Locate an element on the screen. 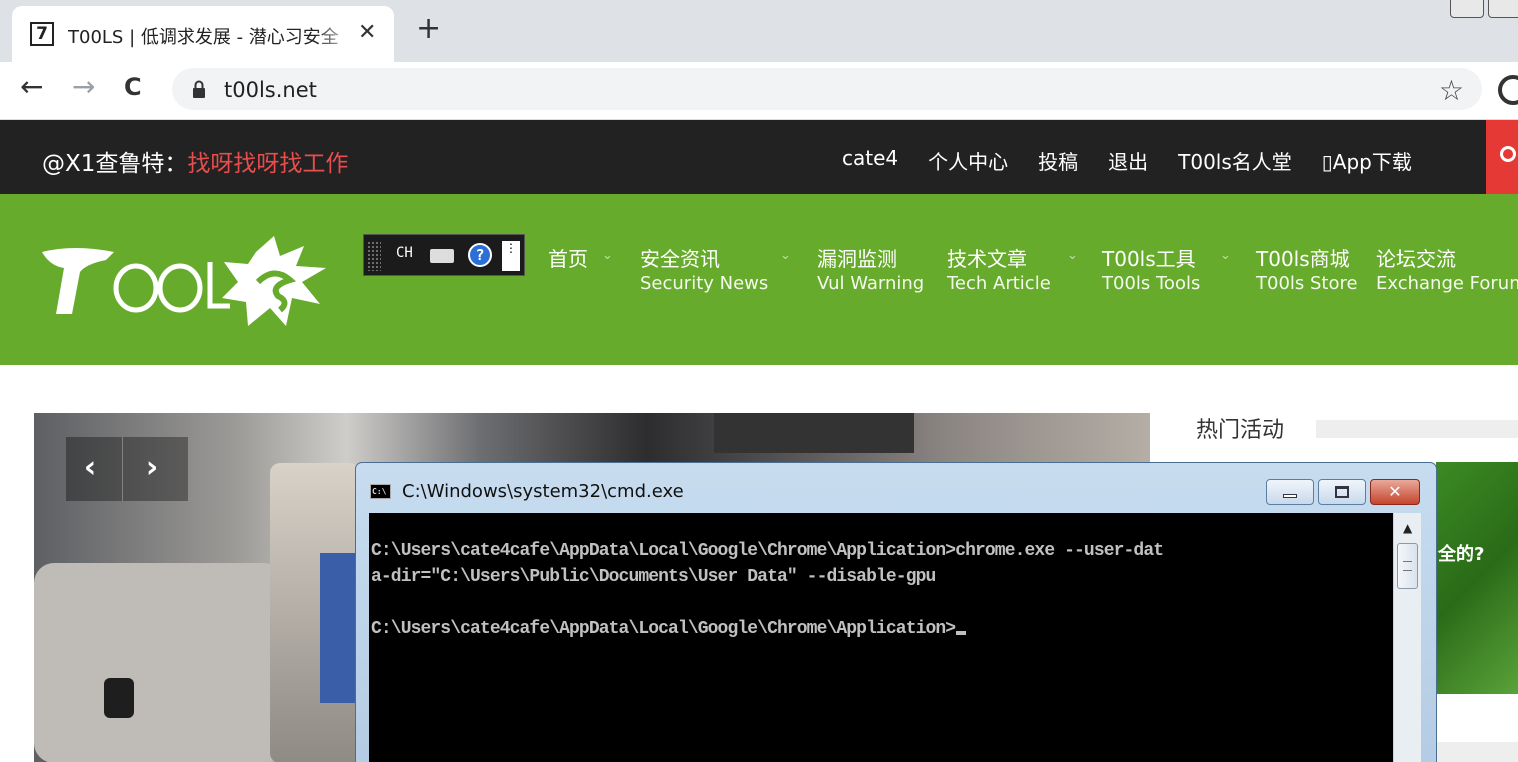 The width and height of the screenshot is (1518, 762). cmd-scrollbar: ▲ is located at coordinates (1407, 637).